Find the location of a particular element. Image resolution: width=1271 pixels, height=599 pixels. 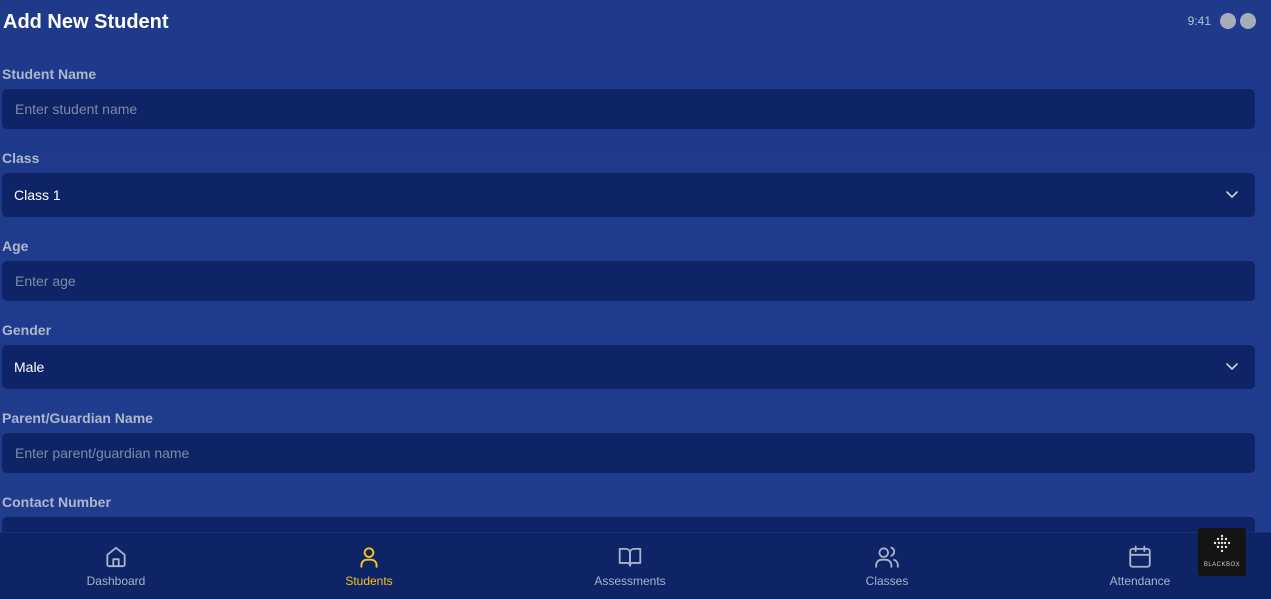

nav-item-students: Students is located at coordinates (369, 566).